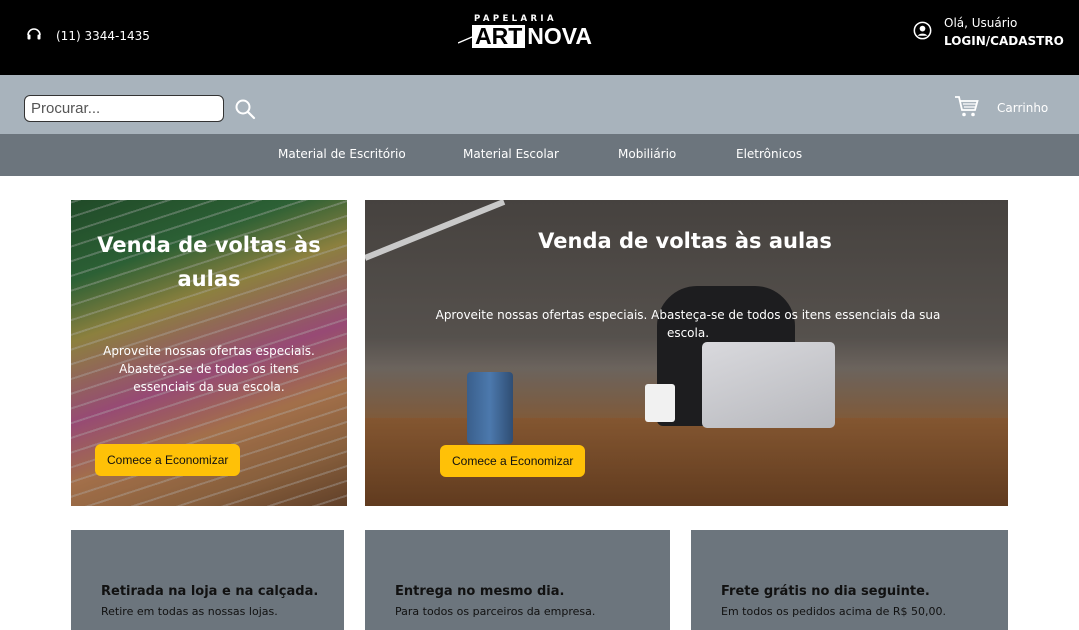 The height and width of the screenshot is (630, 1079). I want to click on user-circle-icon, so click(922, 32).